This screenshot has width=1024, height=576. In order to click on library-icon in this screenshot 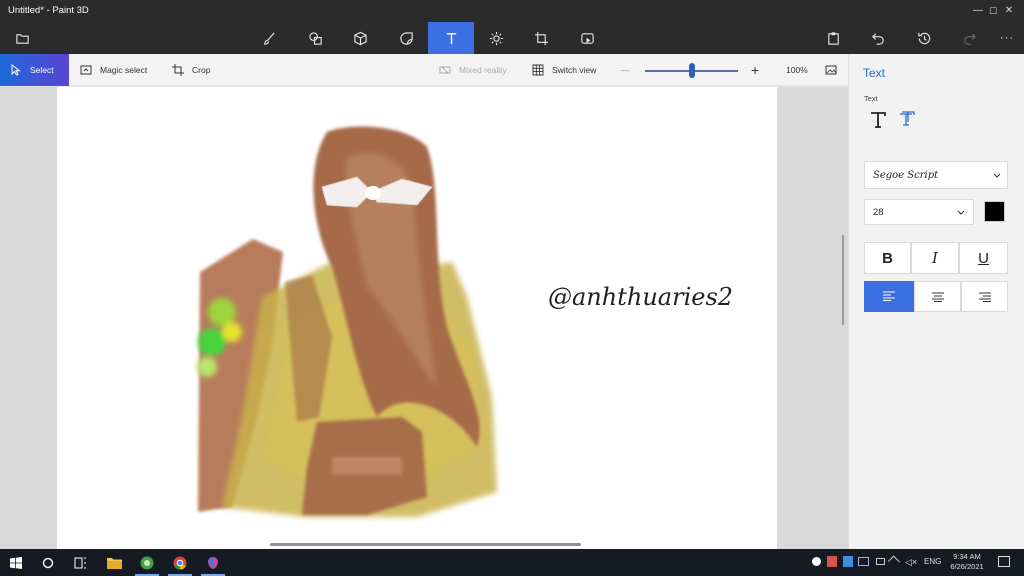, I will do `click(587, 38)`.